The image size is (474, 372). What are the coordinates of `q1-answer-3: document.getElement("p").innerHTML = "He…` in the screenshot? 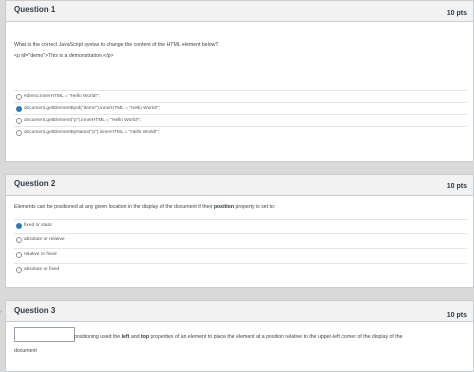 It's located at (240, 120).